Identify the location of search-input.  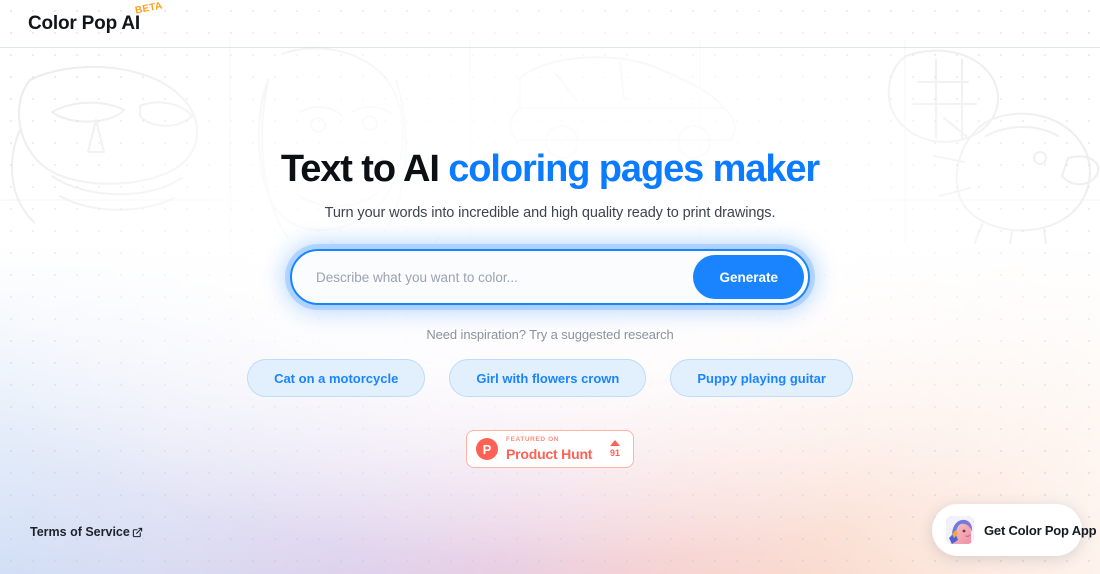
(493, 277).